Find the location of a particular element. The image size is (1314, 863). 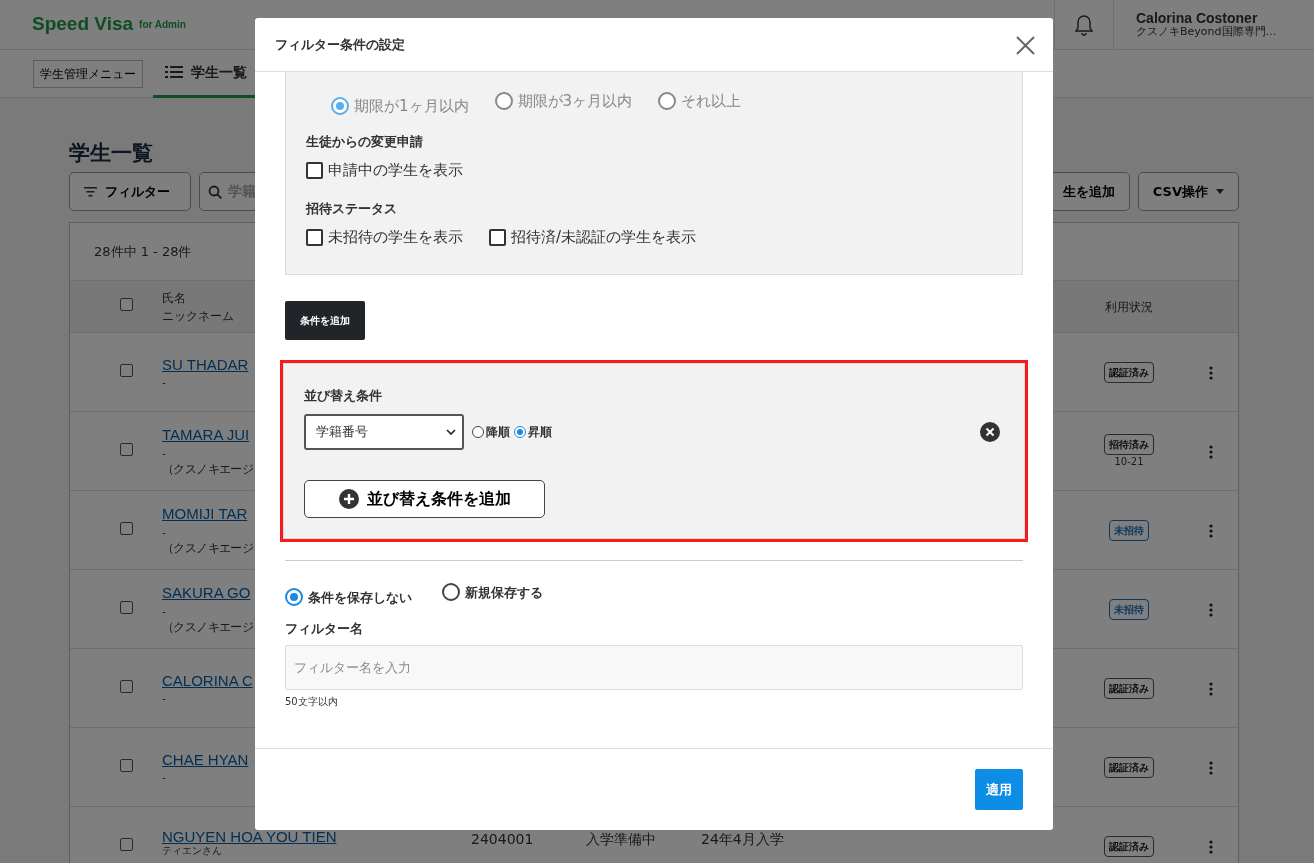

status-tag: 招待済み is located at coordinates (1129, 444).